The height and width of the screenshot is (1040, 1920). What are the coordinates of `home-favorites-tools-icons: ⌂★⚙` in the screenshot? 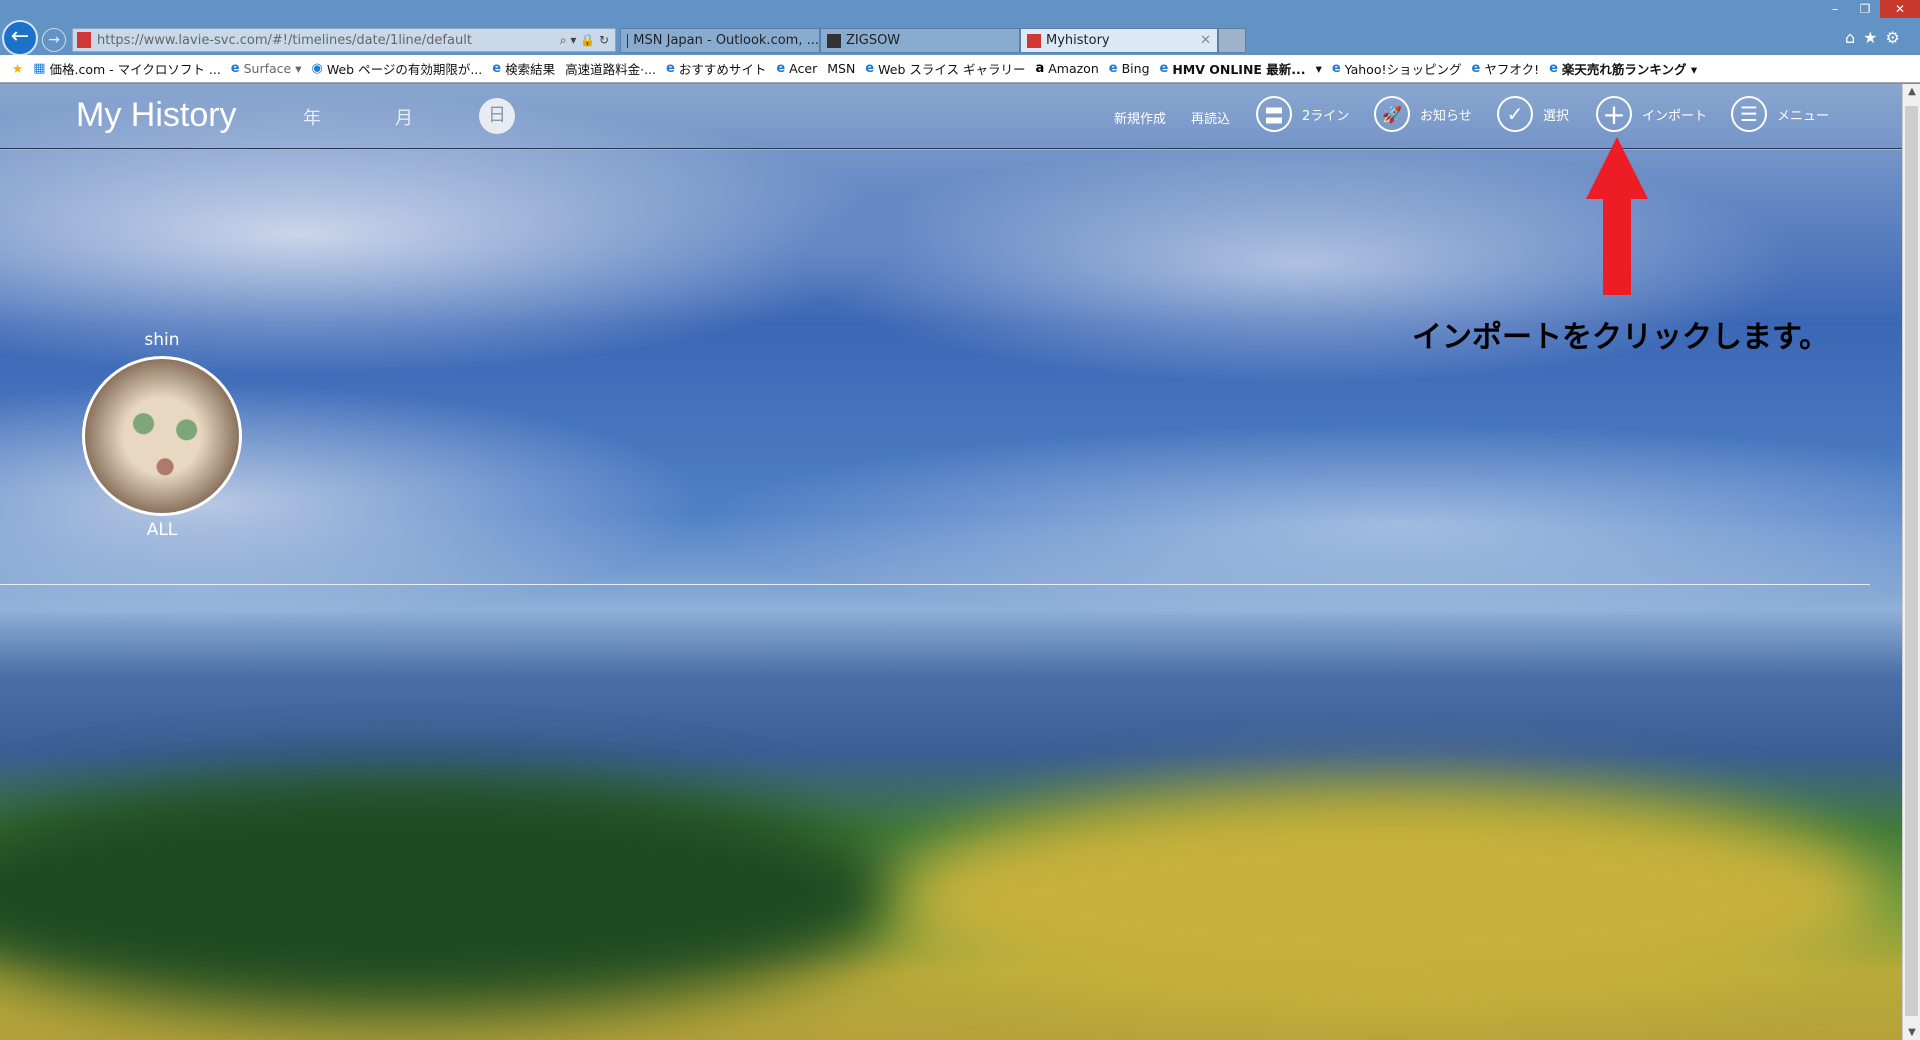 It's located at (1876, 37).